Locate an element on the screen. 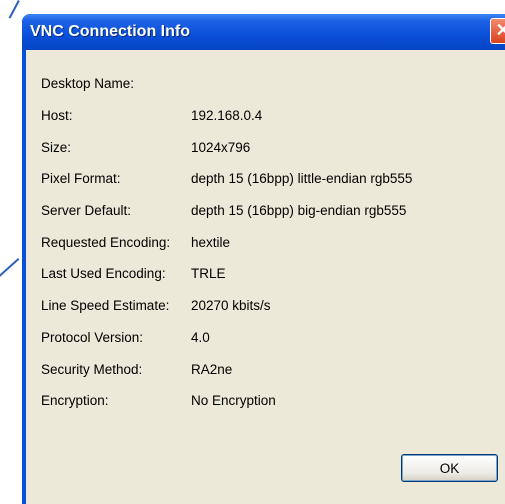 The height and width of the screenshot is (504, 505). info-value: 4.0 is located at coordinates (200, 337).